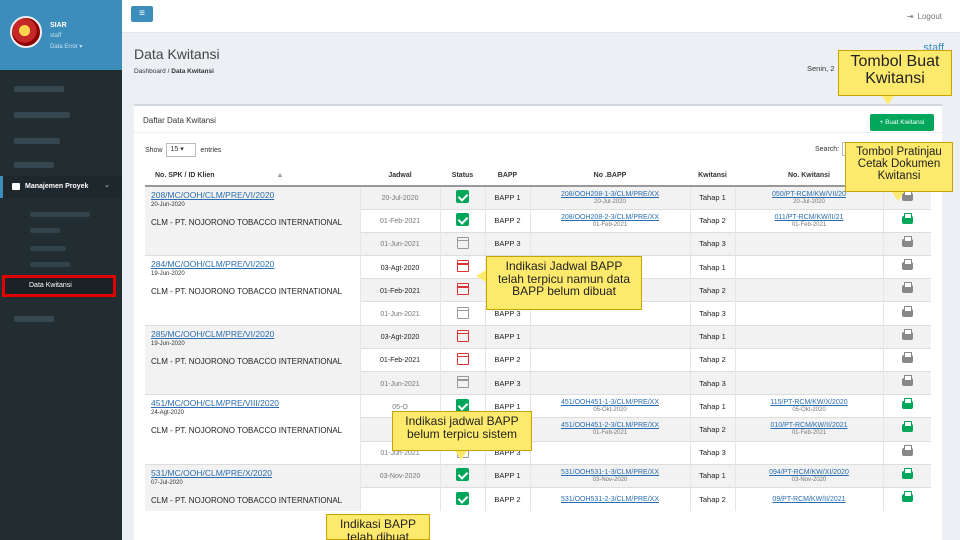  I want to click on kwitansi-stage: Tahap 2, so click(712, 221).